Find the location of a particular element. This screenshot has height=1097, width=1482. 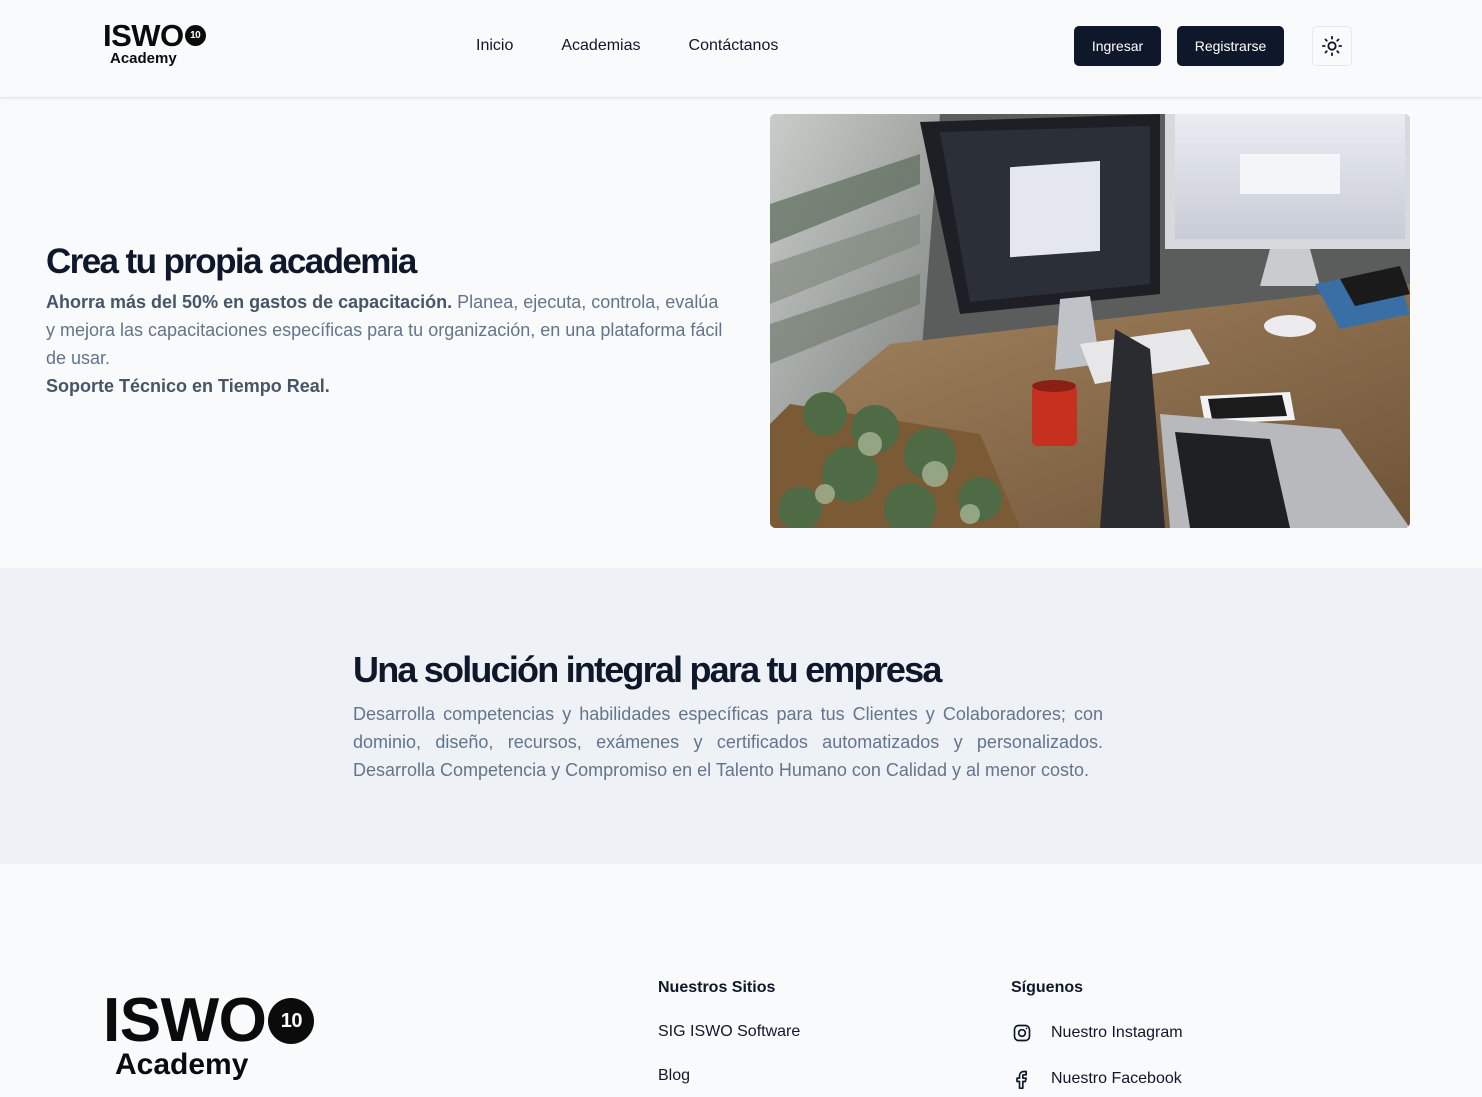

logo-subtitle: Academy is located at coordinates (143, 58).